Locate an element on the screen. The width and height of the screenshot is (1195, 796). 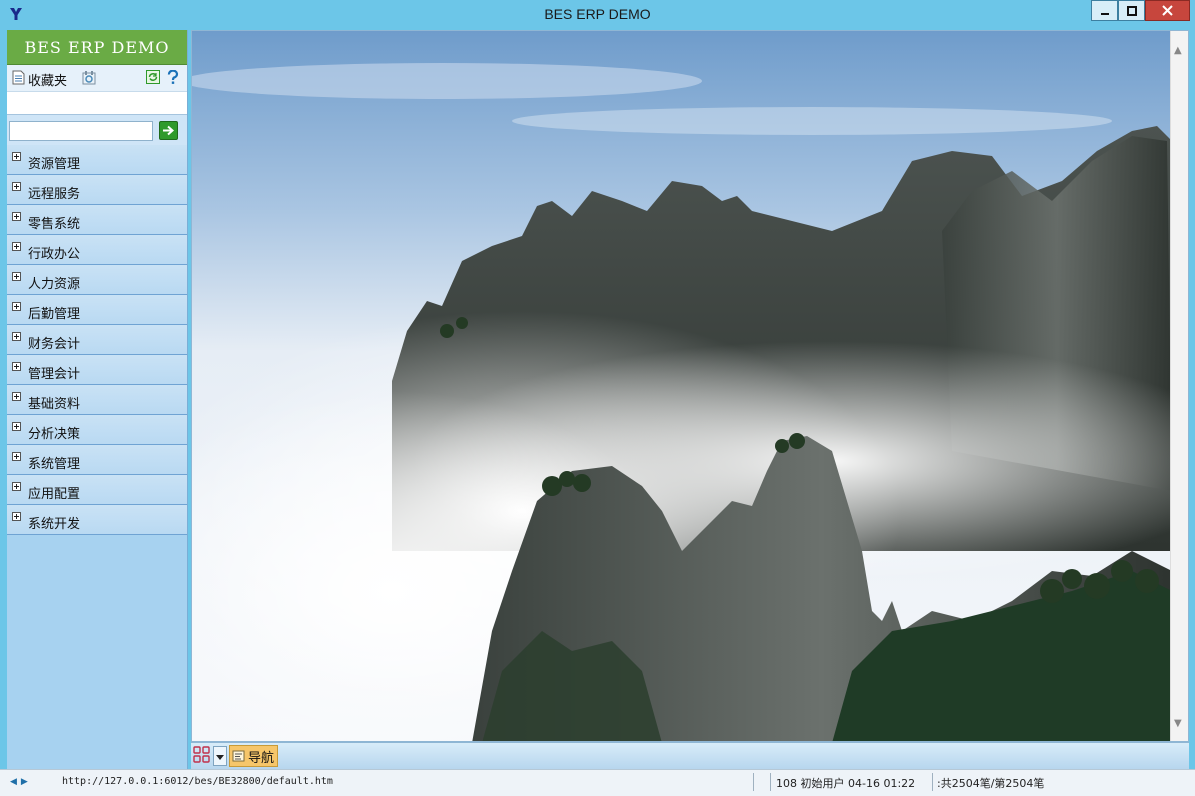
menu-item-retail-system: 零售系统 is located at coordinates (97, 220).